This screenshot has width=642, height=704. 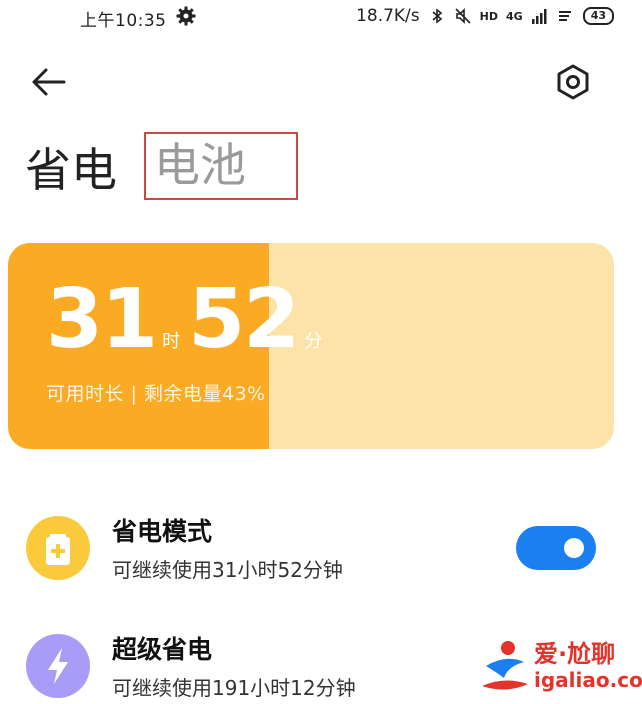 What do you see at coordinates (598, 16) in the screenshot?
I see `battery-indicator: 43` at bounding box center [598, 16].